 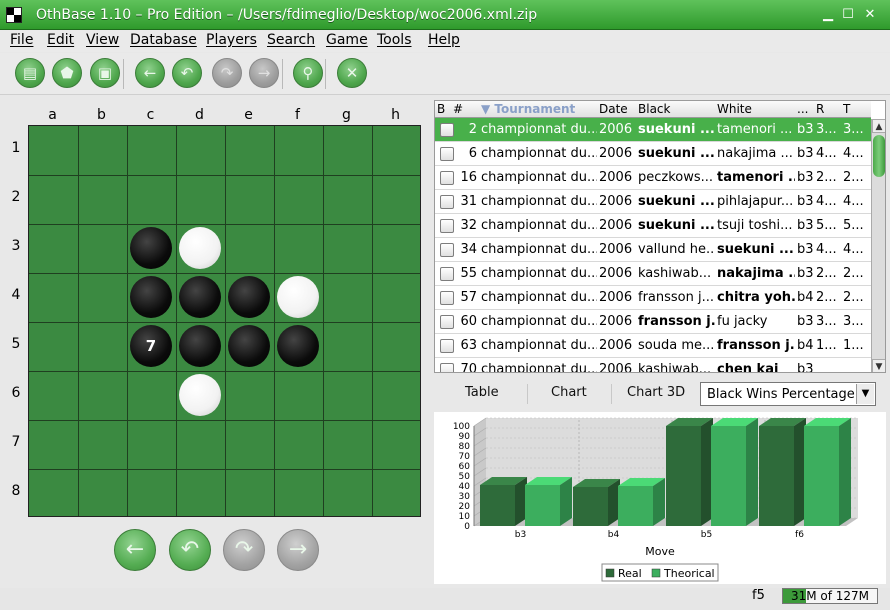 I want to click on table-header: B # ▼ Tournament Date Black White... R T, so click(x=653, y=109).